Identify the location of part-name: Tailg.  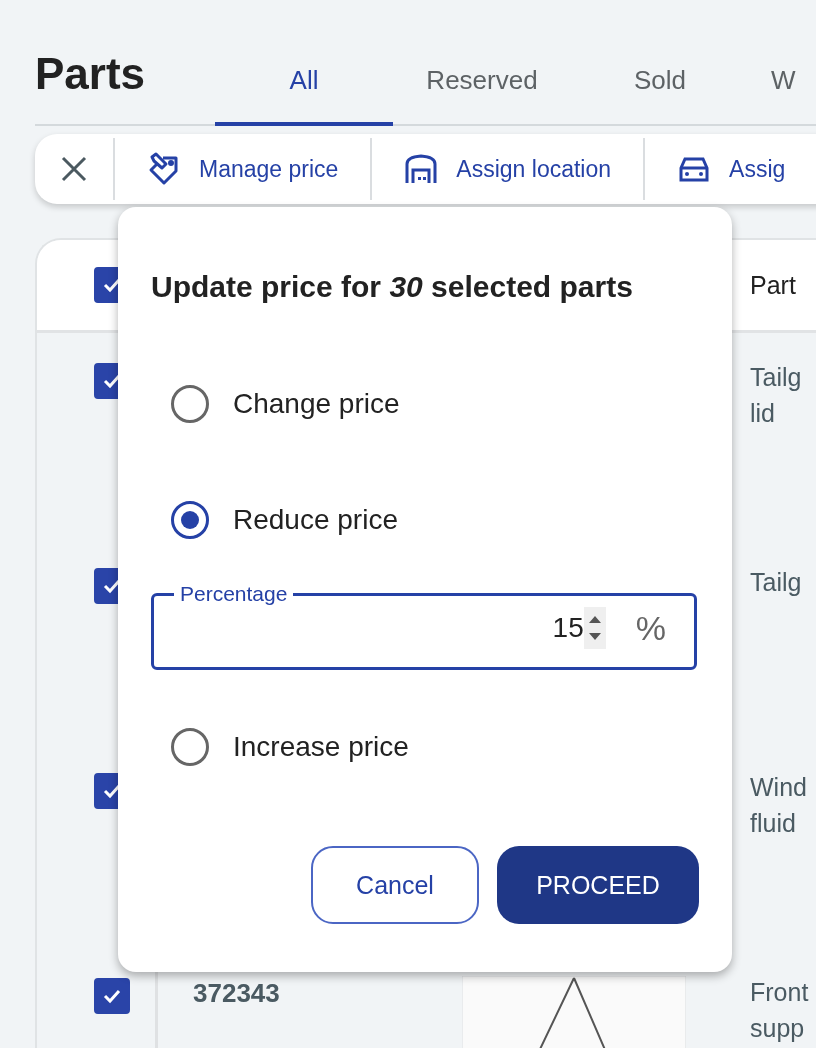
(776, 582).